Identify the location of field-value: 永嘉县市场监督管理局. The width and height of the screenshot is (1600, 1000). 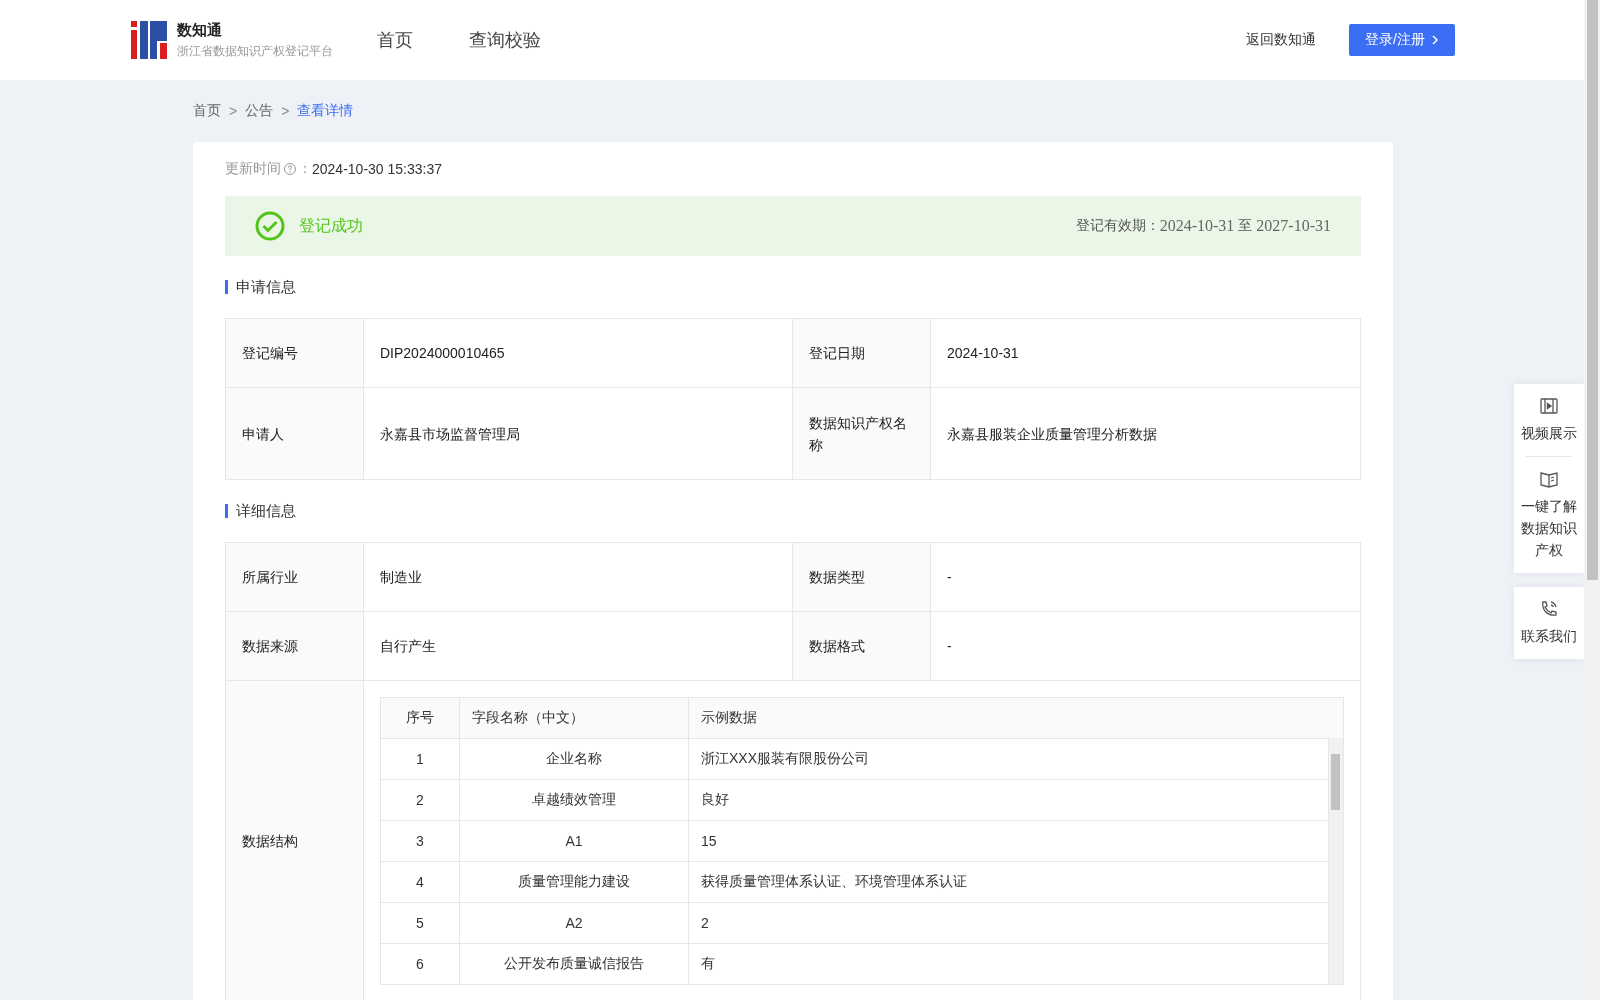
(578, 434).